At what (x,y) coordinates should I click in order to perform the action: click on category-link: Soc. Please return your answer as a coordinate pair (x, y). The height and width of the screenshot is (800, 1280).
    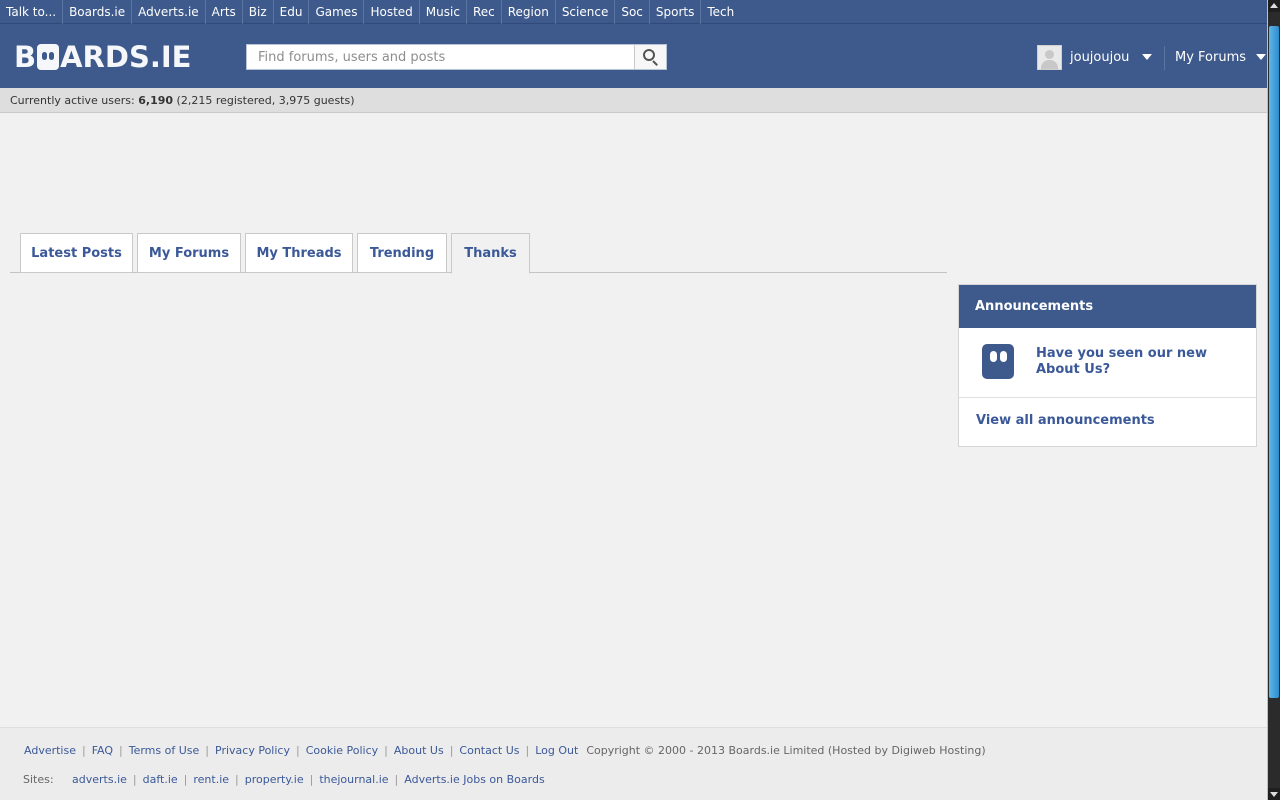
    Looking at the image, I should click on (632, 12).